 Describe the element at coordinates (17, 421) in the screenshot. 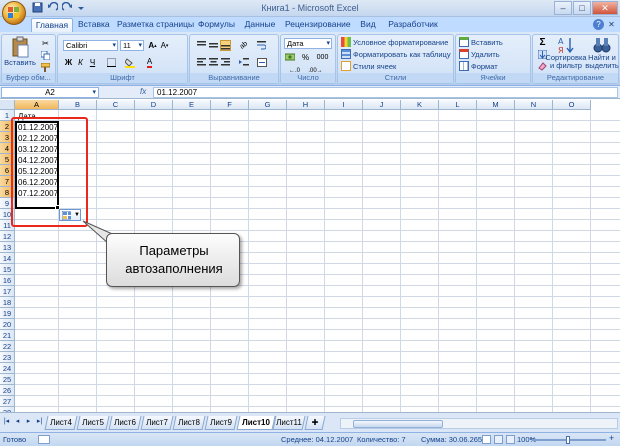

I see `prev-sheet-button: ◂` at that location.